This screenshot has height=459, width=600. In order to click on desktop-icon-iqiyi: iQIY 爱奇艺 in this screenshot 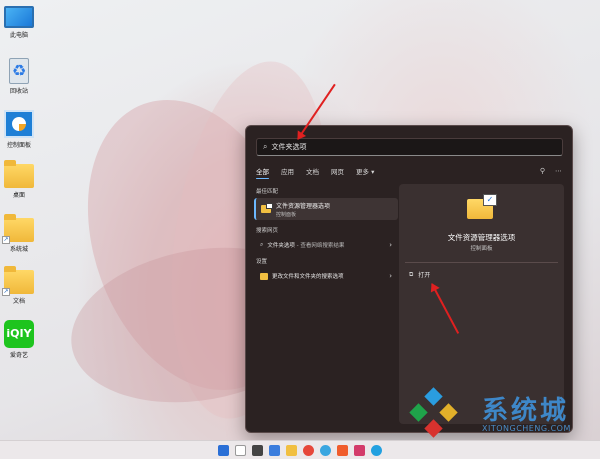, I will do `click(19, 339)`.